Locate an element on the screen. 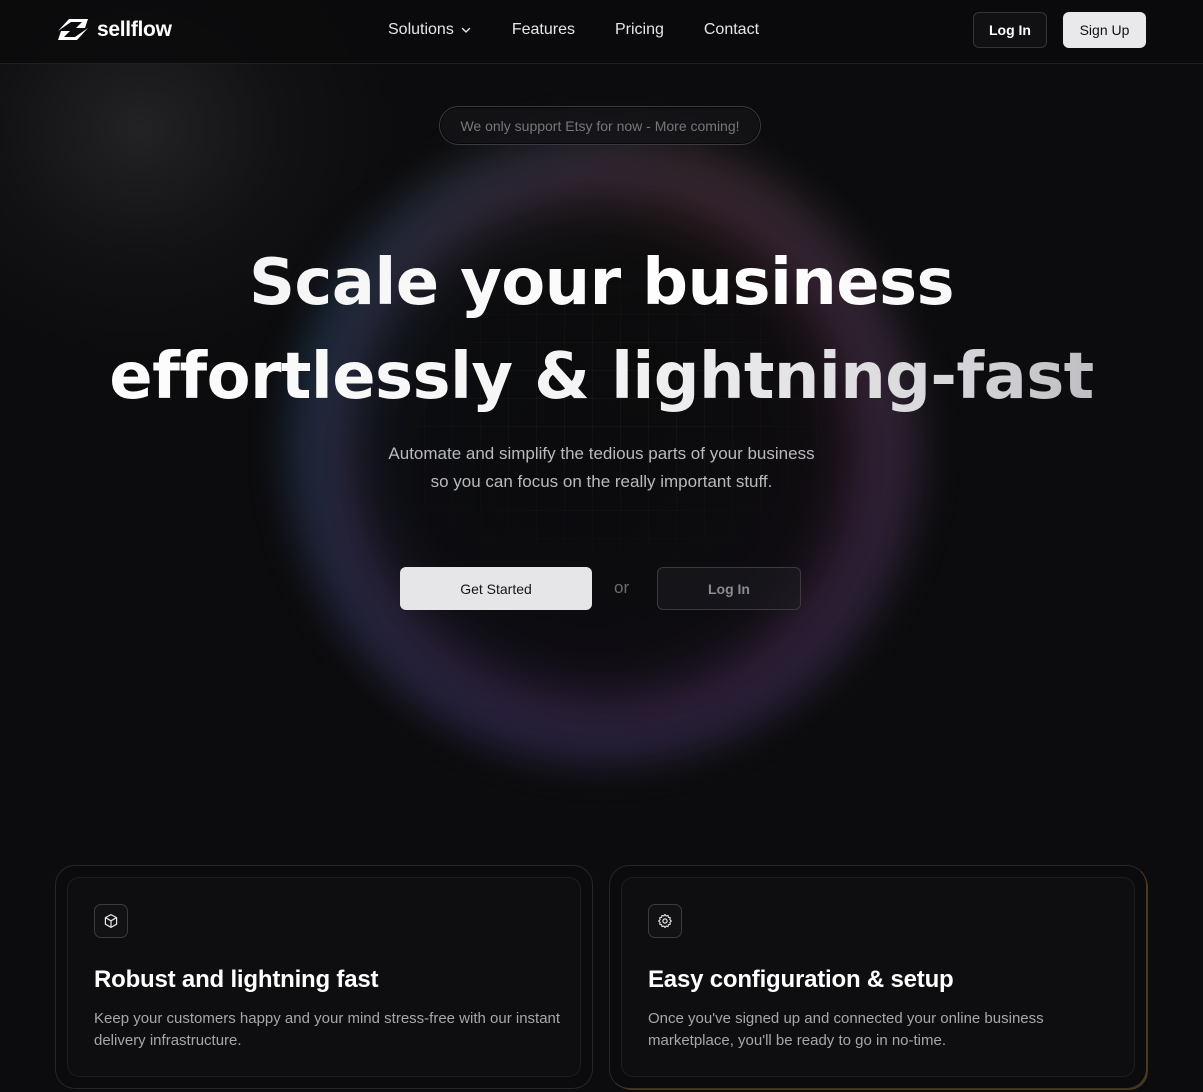  get-started-button: Get Started is located at coordinates (496, 588).